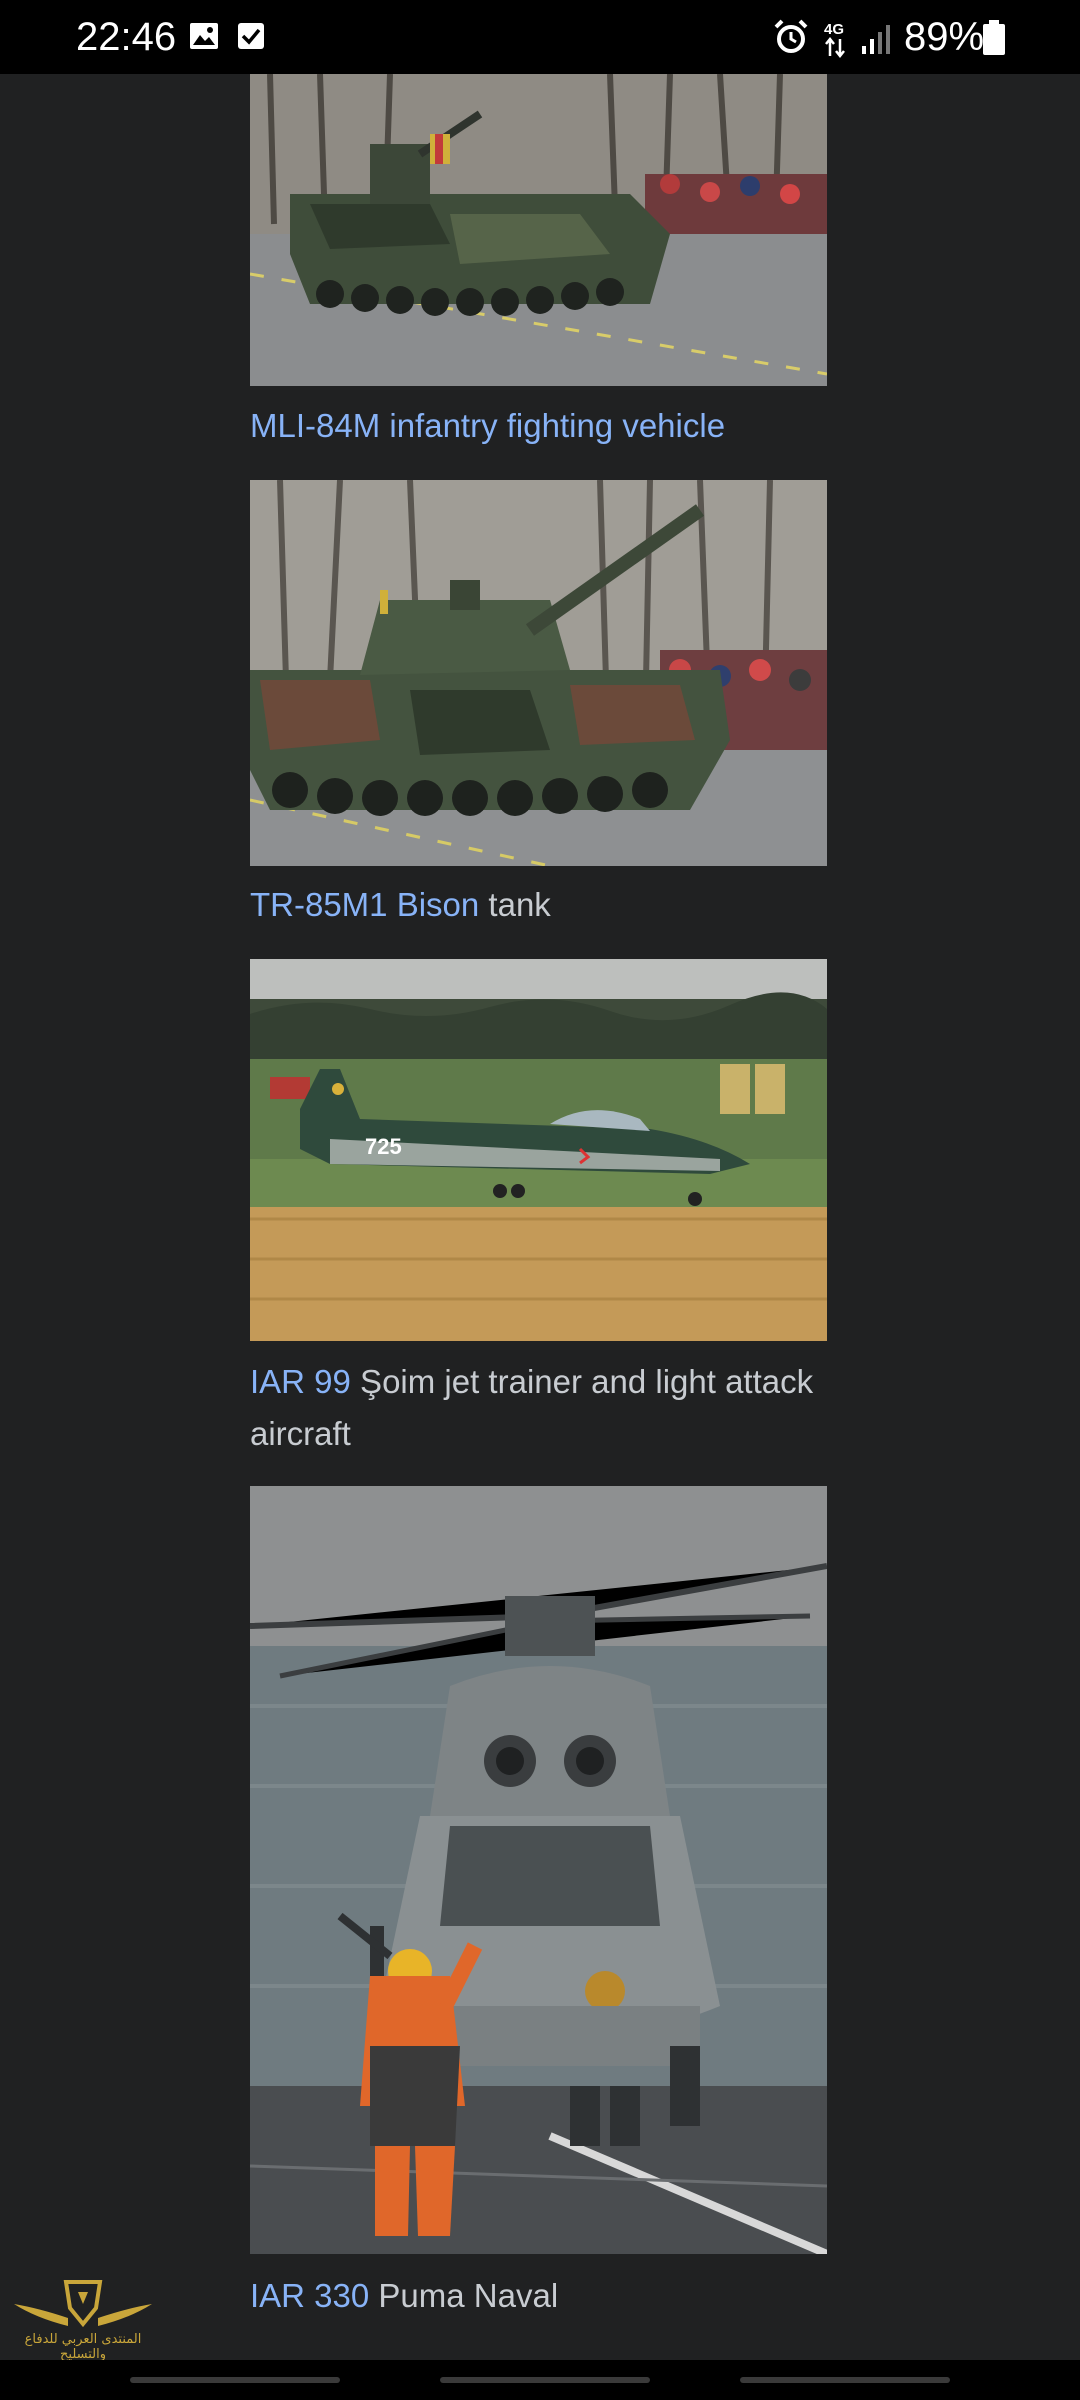 This screenshot has height=2400, width=1080. Describe the element at coordinates (364, 904) in the screenshot. I see `caption-link: TR-85M1 Bison` at that location.